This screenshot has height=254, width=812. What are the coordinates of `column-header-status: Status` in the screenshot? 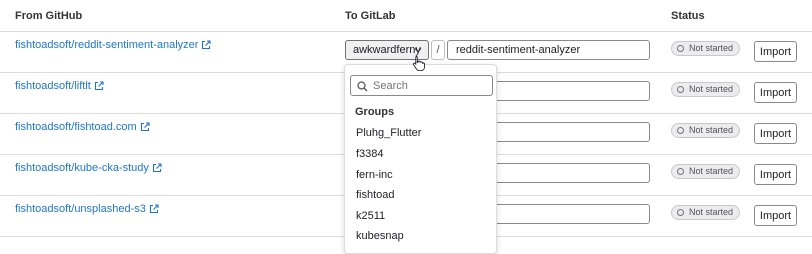 It's located at (688, 16).